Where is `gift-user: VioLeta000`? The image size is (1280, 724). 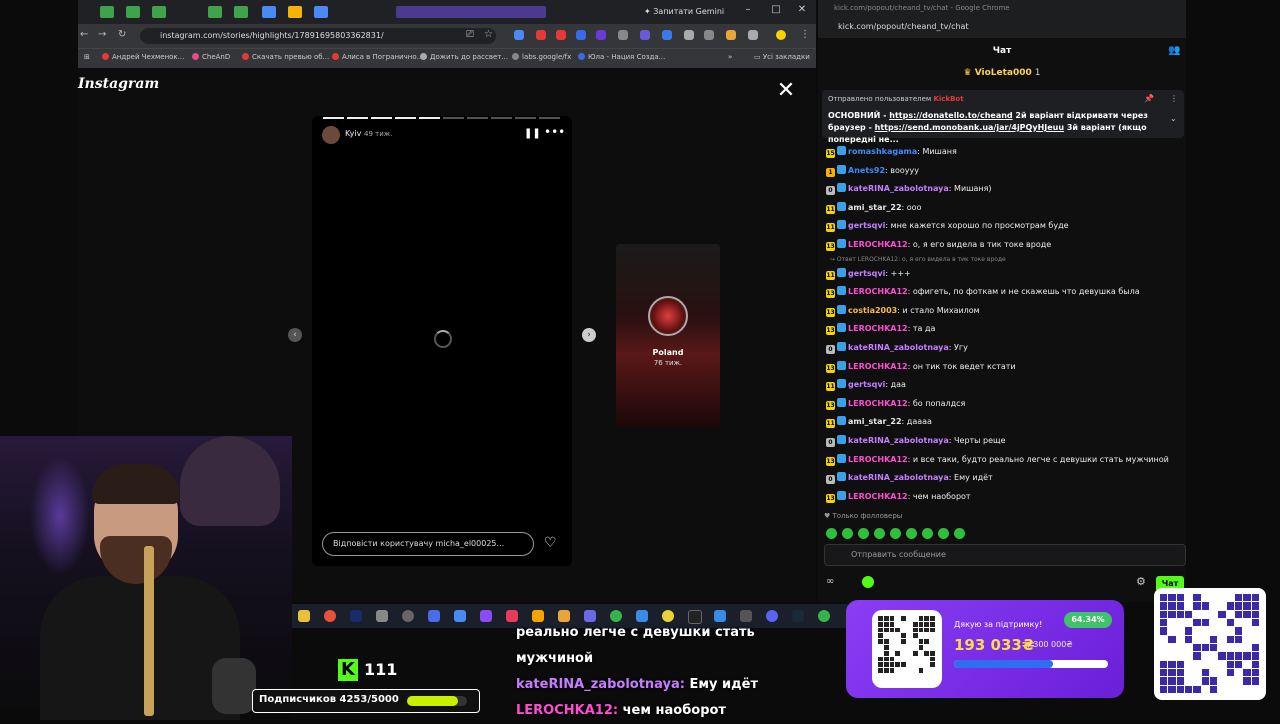
gift-user: VioLeta000 is located at coordinates (1003, 73).